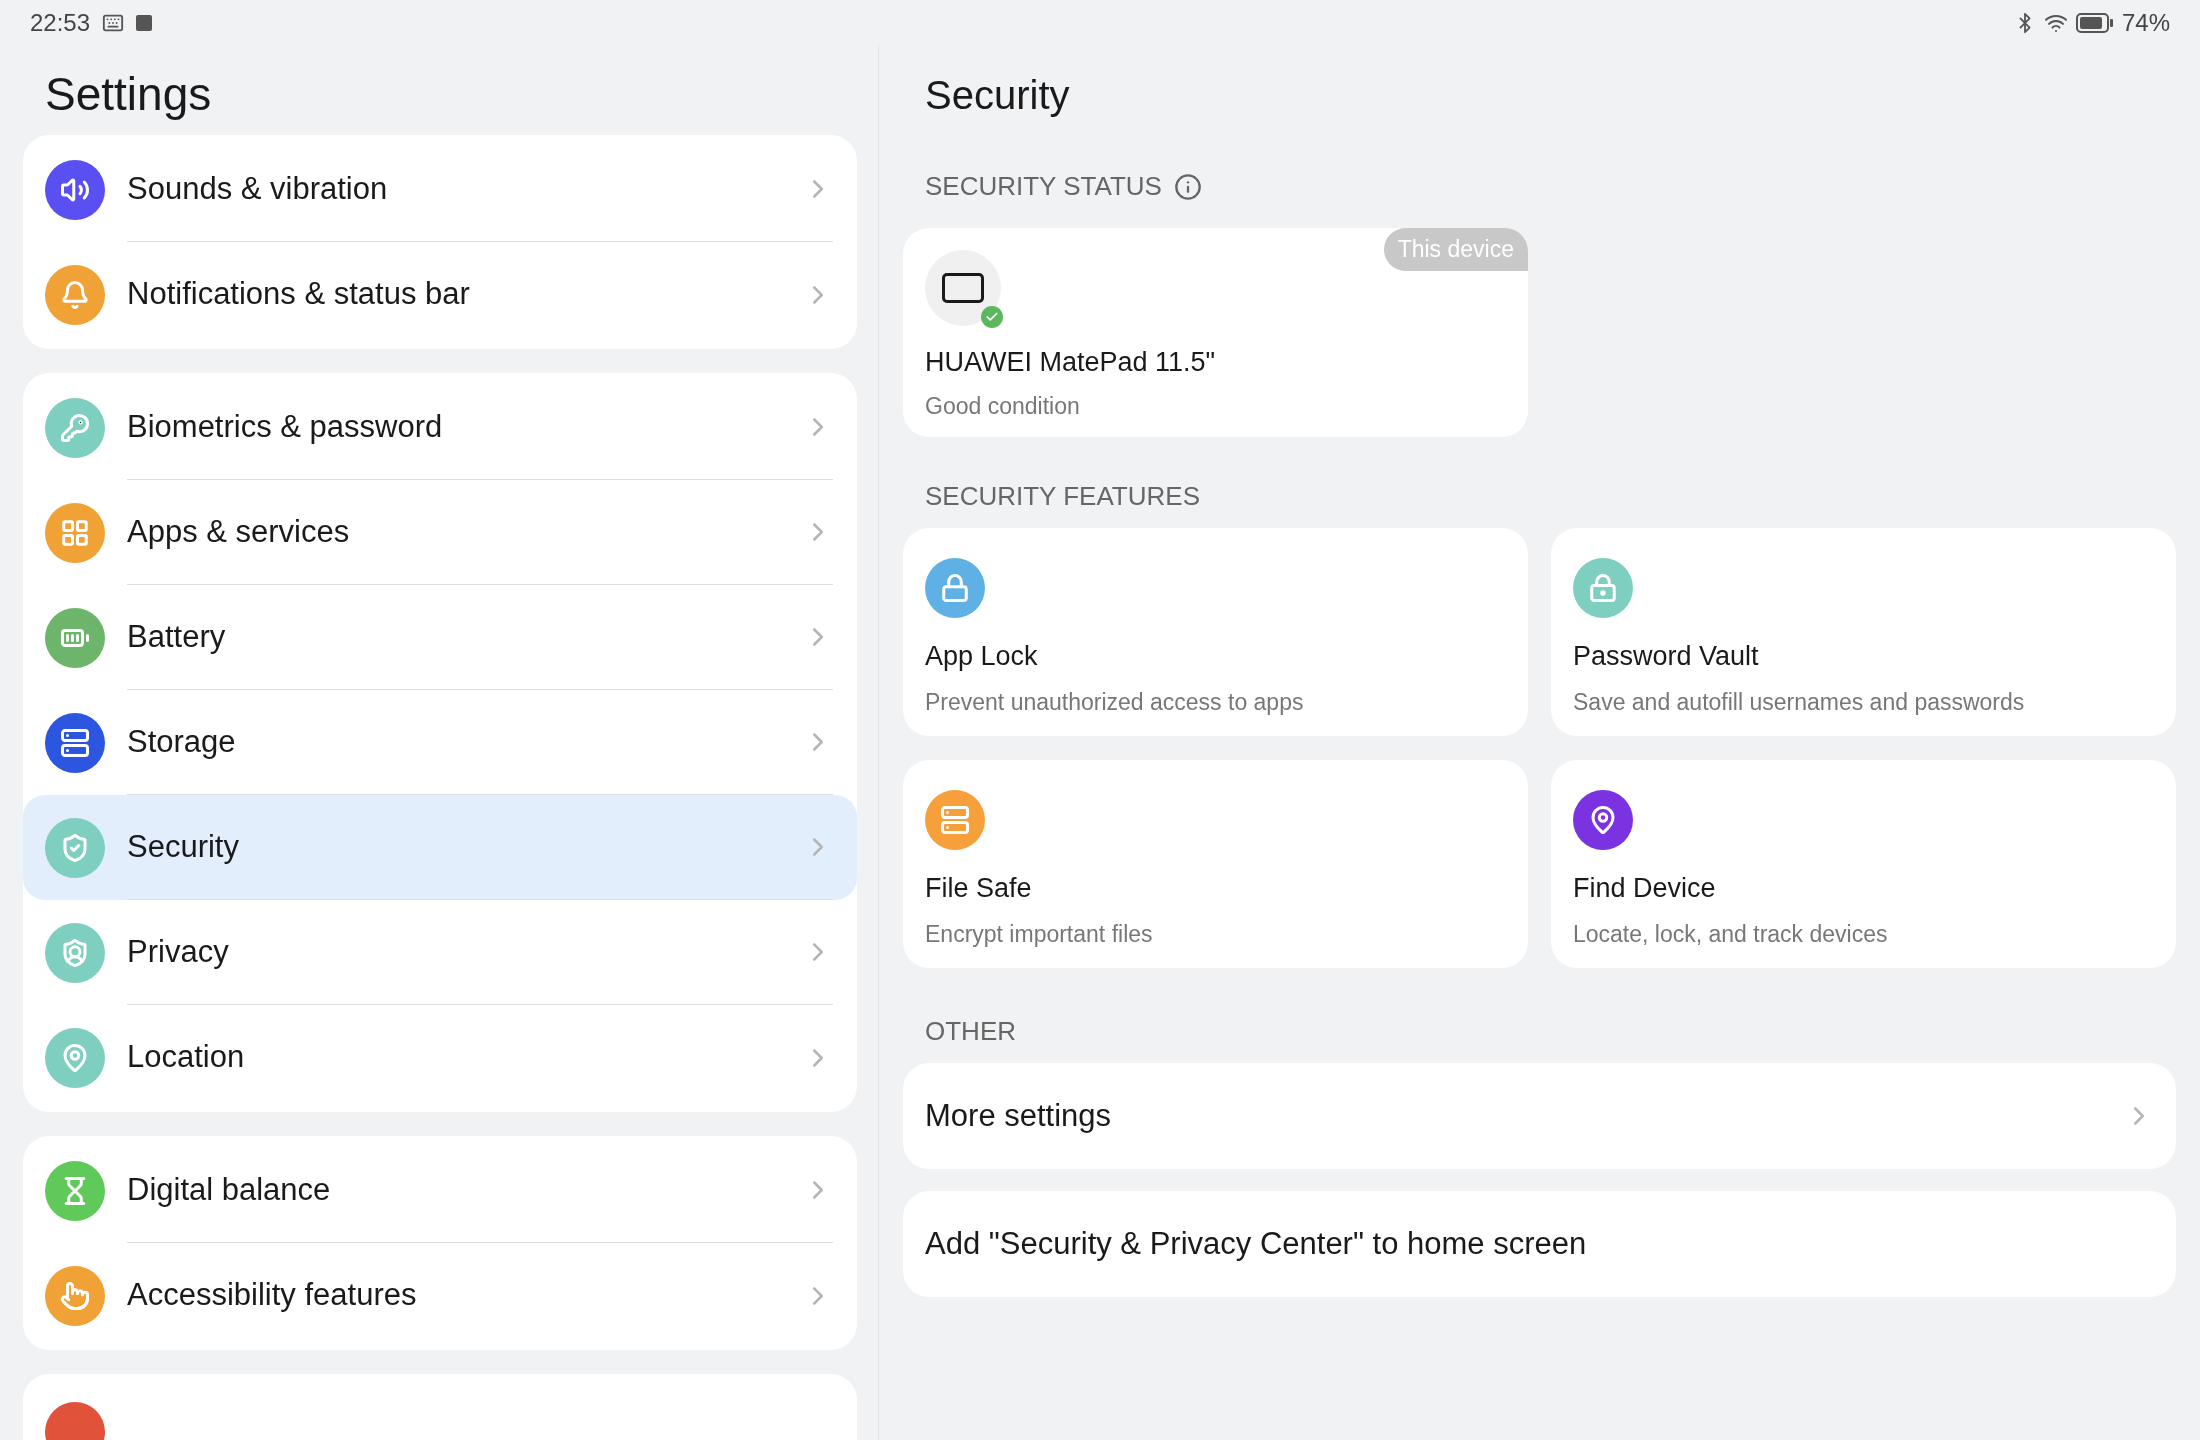 The image size is (2200, 1440). I want to click on item-label: Security, so click(183, 846).